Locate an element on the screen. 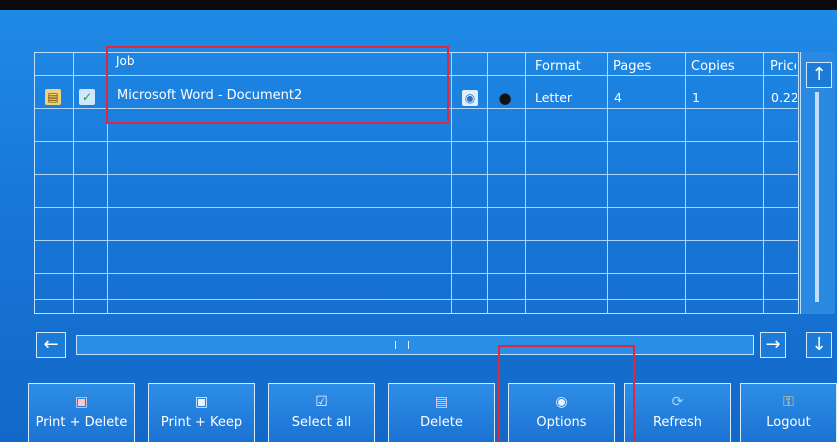 This screenshot has width=837, height=442. options-highlight-box is located at coordinates (566, 393).